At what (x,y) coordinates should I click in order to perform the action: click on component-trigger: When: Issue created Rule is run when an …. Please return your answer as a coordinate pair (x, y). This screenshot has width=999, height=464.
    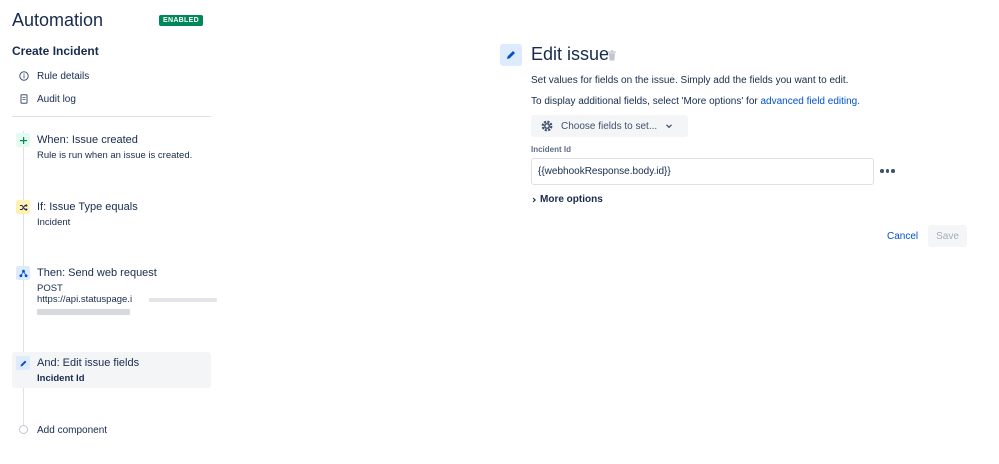
    Looking at the image, I should click on (111, 150).